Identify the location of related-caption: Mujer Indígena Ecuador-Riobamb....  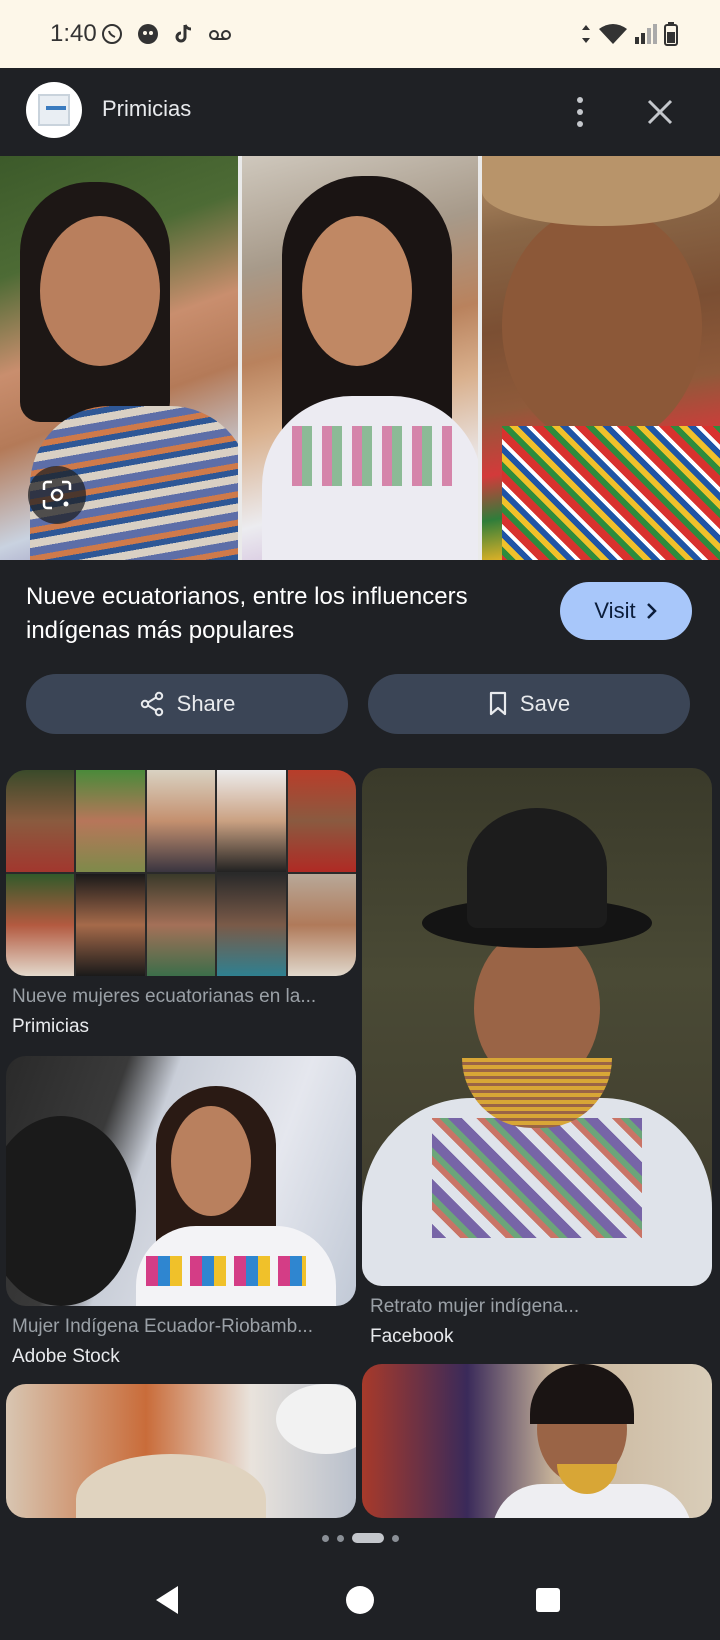
(182, 1327).